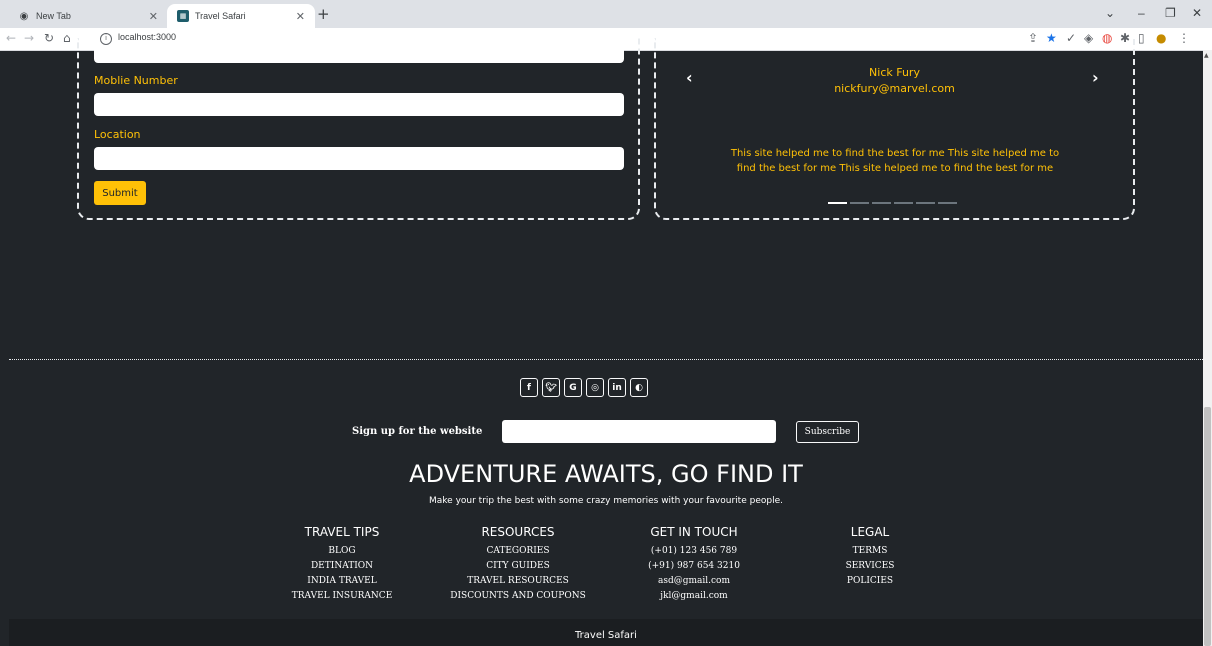 The width and height of the screenshot is (1212, 646). What do you see at coordinates (323, 14) in the screenshot?
I see `new-tab-plus-icon: +` at bounding box center [323, 14].